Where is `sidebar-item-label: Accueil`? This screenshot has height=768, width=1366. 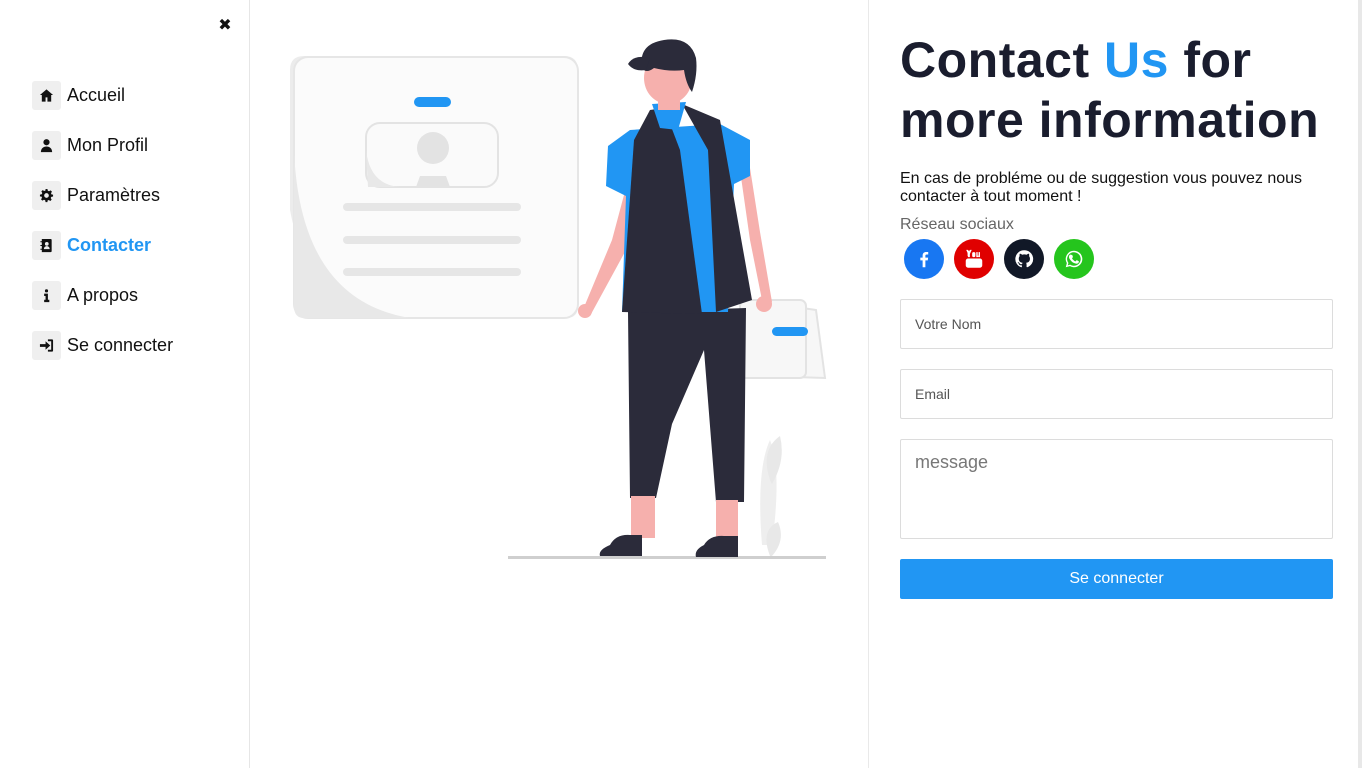
sidebar-item-label: Accueil is located at coordinates (96, 94).